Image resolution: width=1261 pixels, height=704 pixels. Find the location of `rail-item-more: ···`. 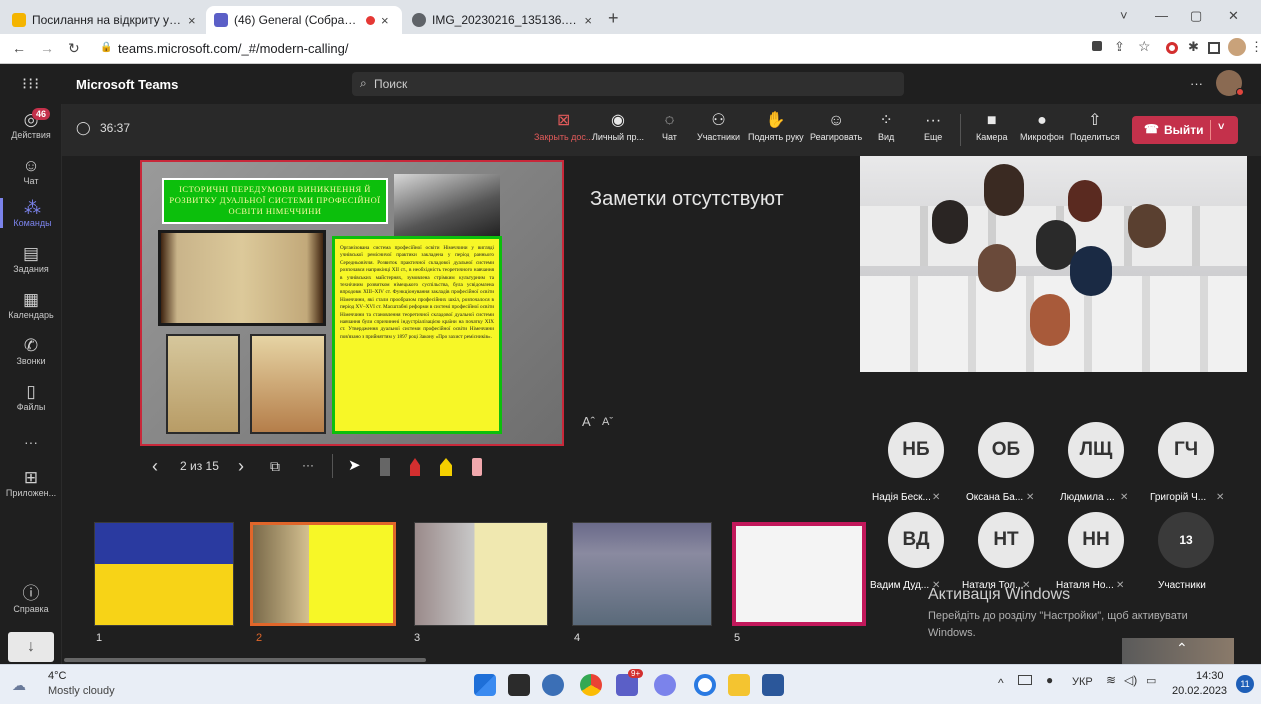

rail-item-more: ··· is located at coordinates (31, 442).